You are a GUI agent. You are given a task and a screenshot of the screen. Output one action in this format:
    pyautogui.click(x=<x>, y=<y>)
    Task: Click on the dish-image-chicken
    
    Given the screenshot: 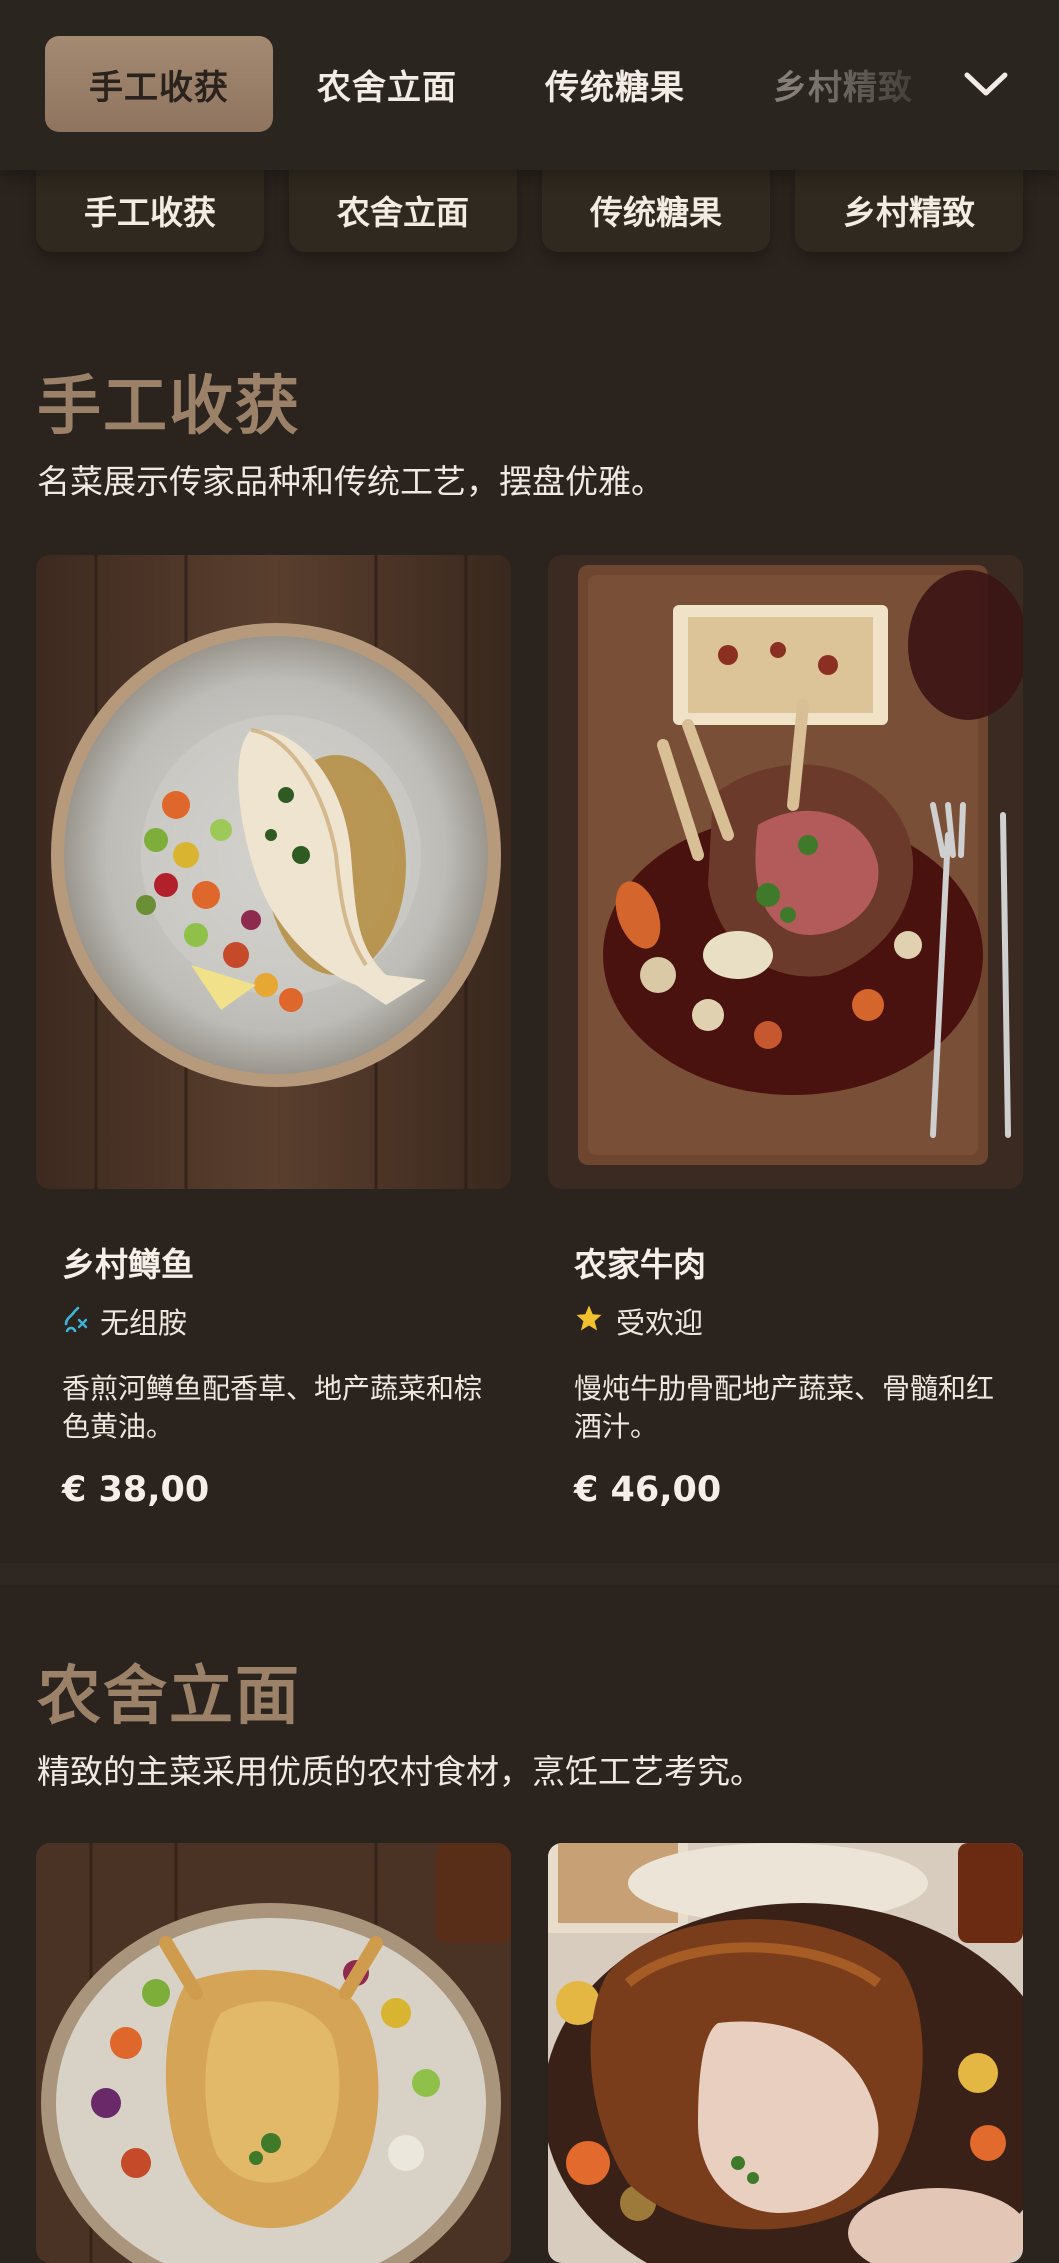 What is the action you would take?
    pyautogui.click(x=273, y=2053)
    